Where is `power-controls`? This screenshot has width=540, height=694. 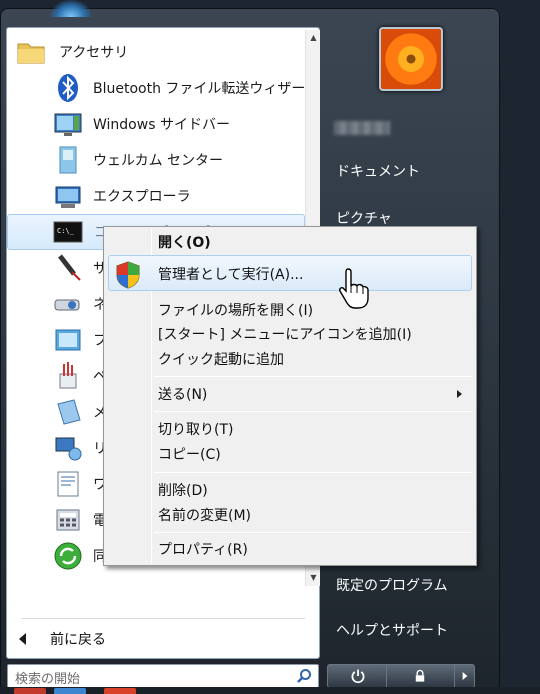
power-controls is located at coordinates (401, 676).